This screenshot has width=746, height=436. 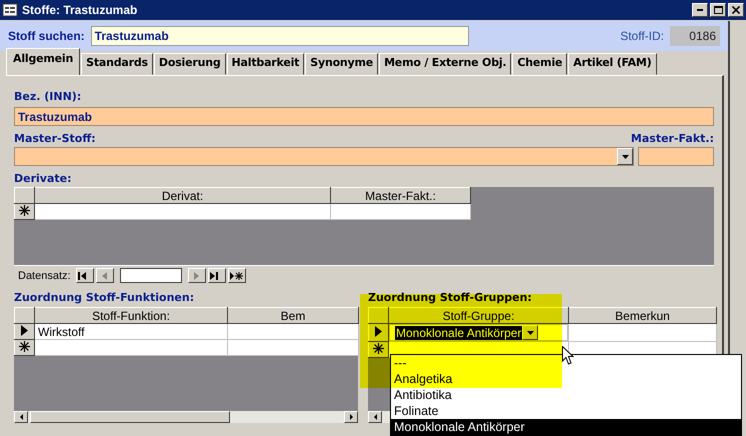 I want to click on factor-field, so click(x=676, y=156).